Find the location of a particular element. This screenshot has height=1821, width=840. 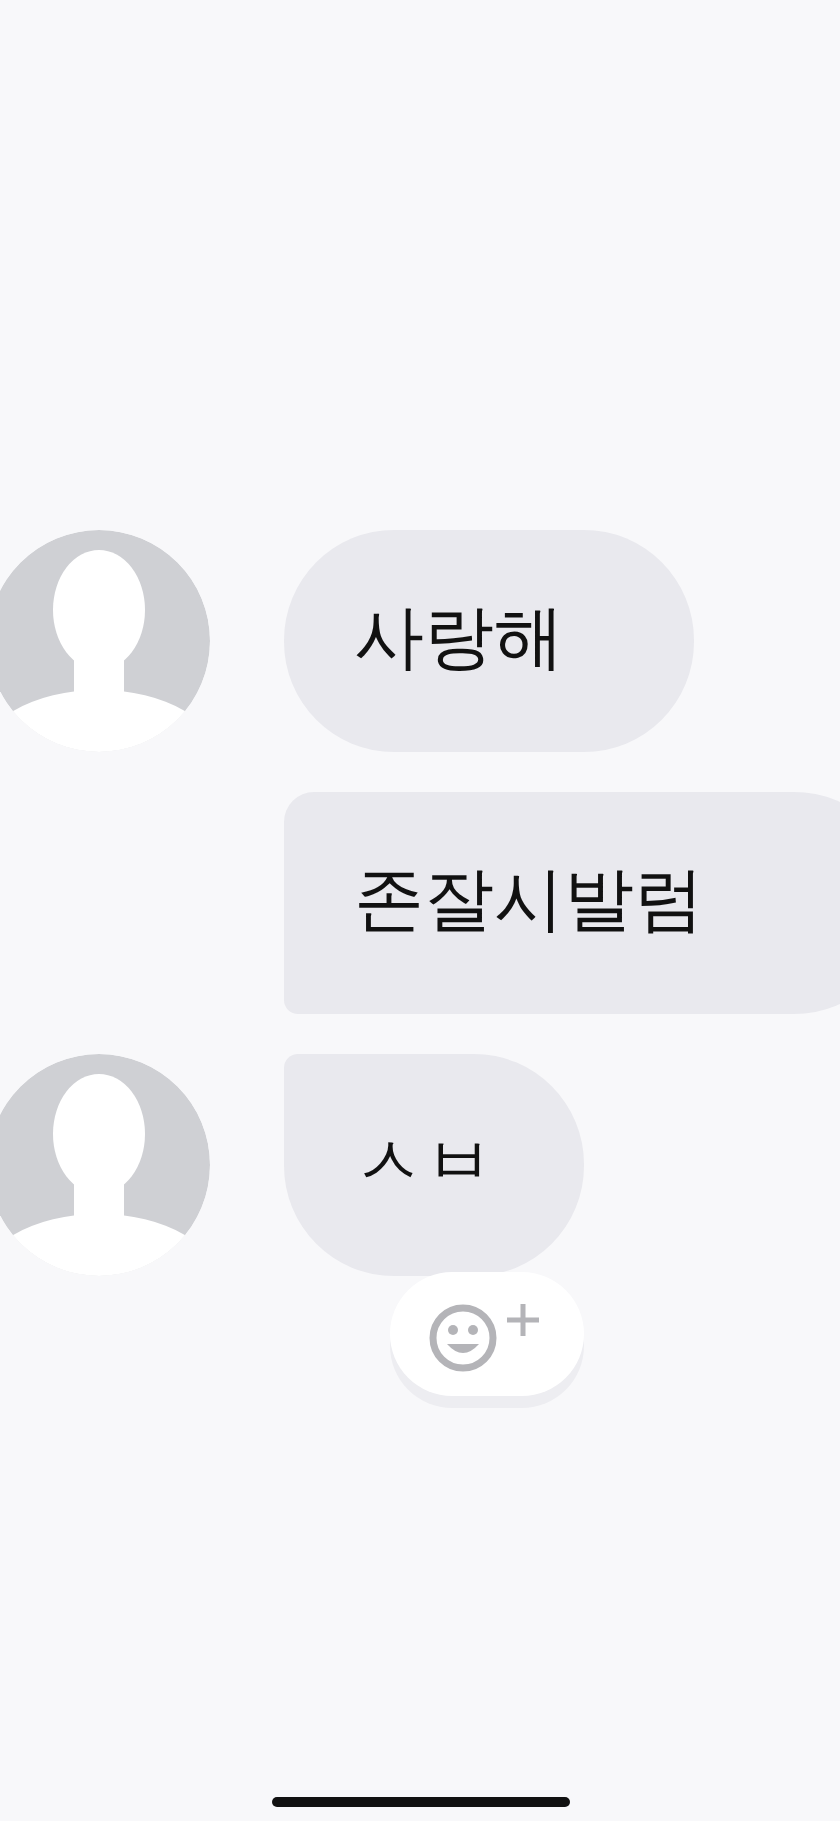

message-bubble: 존잘시발럼 is located at coordinates (562, 903).